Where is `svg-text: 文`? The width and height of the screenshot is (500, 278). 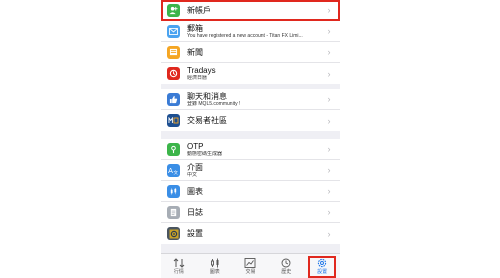
svg-text: 文 is located at coordinates (176, 172).